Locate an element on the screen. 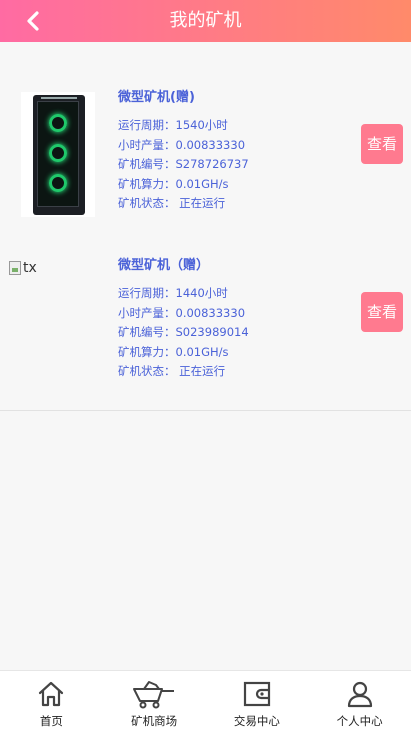 This screenshot has width=411, height=734. mining-cart-icon is located at coordinates (154, 695).